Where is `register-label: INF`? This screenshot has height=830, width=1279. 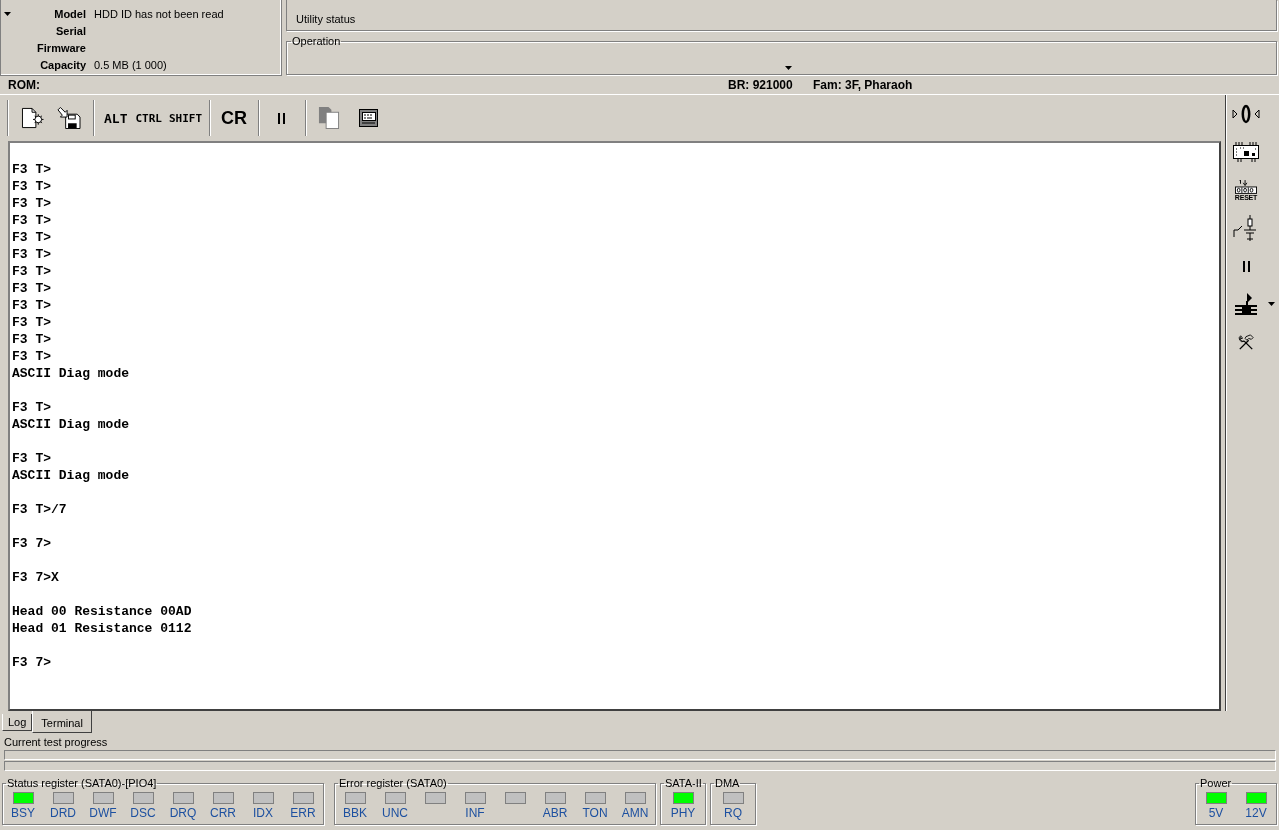 register-label: INF is located at coordinates (475, 813).